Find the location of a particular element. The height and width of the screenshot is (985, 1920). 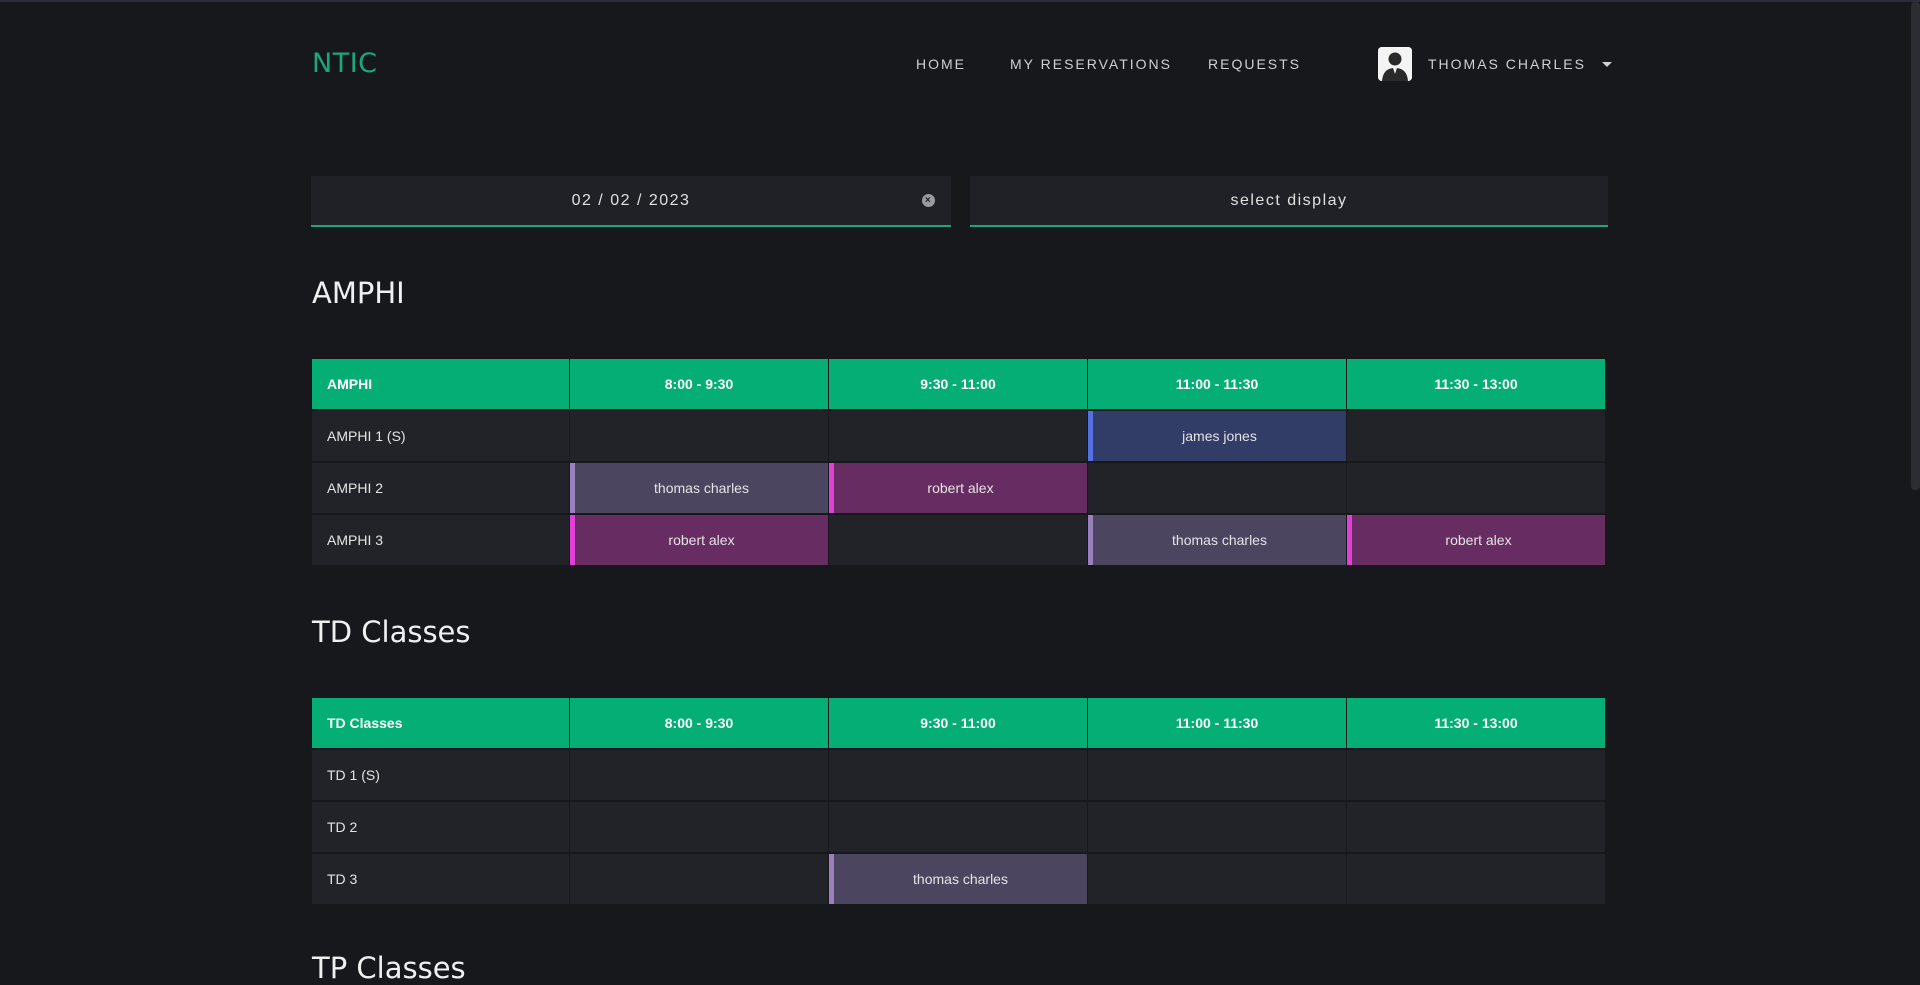

nav-requests: REQUESTS is located at coordinates (1254, 64).